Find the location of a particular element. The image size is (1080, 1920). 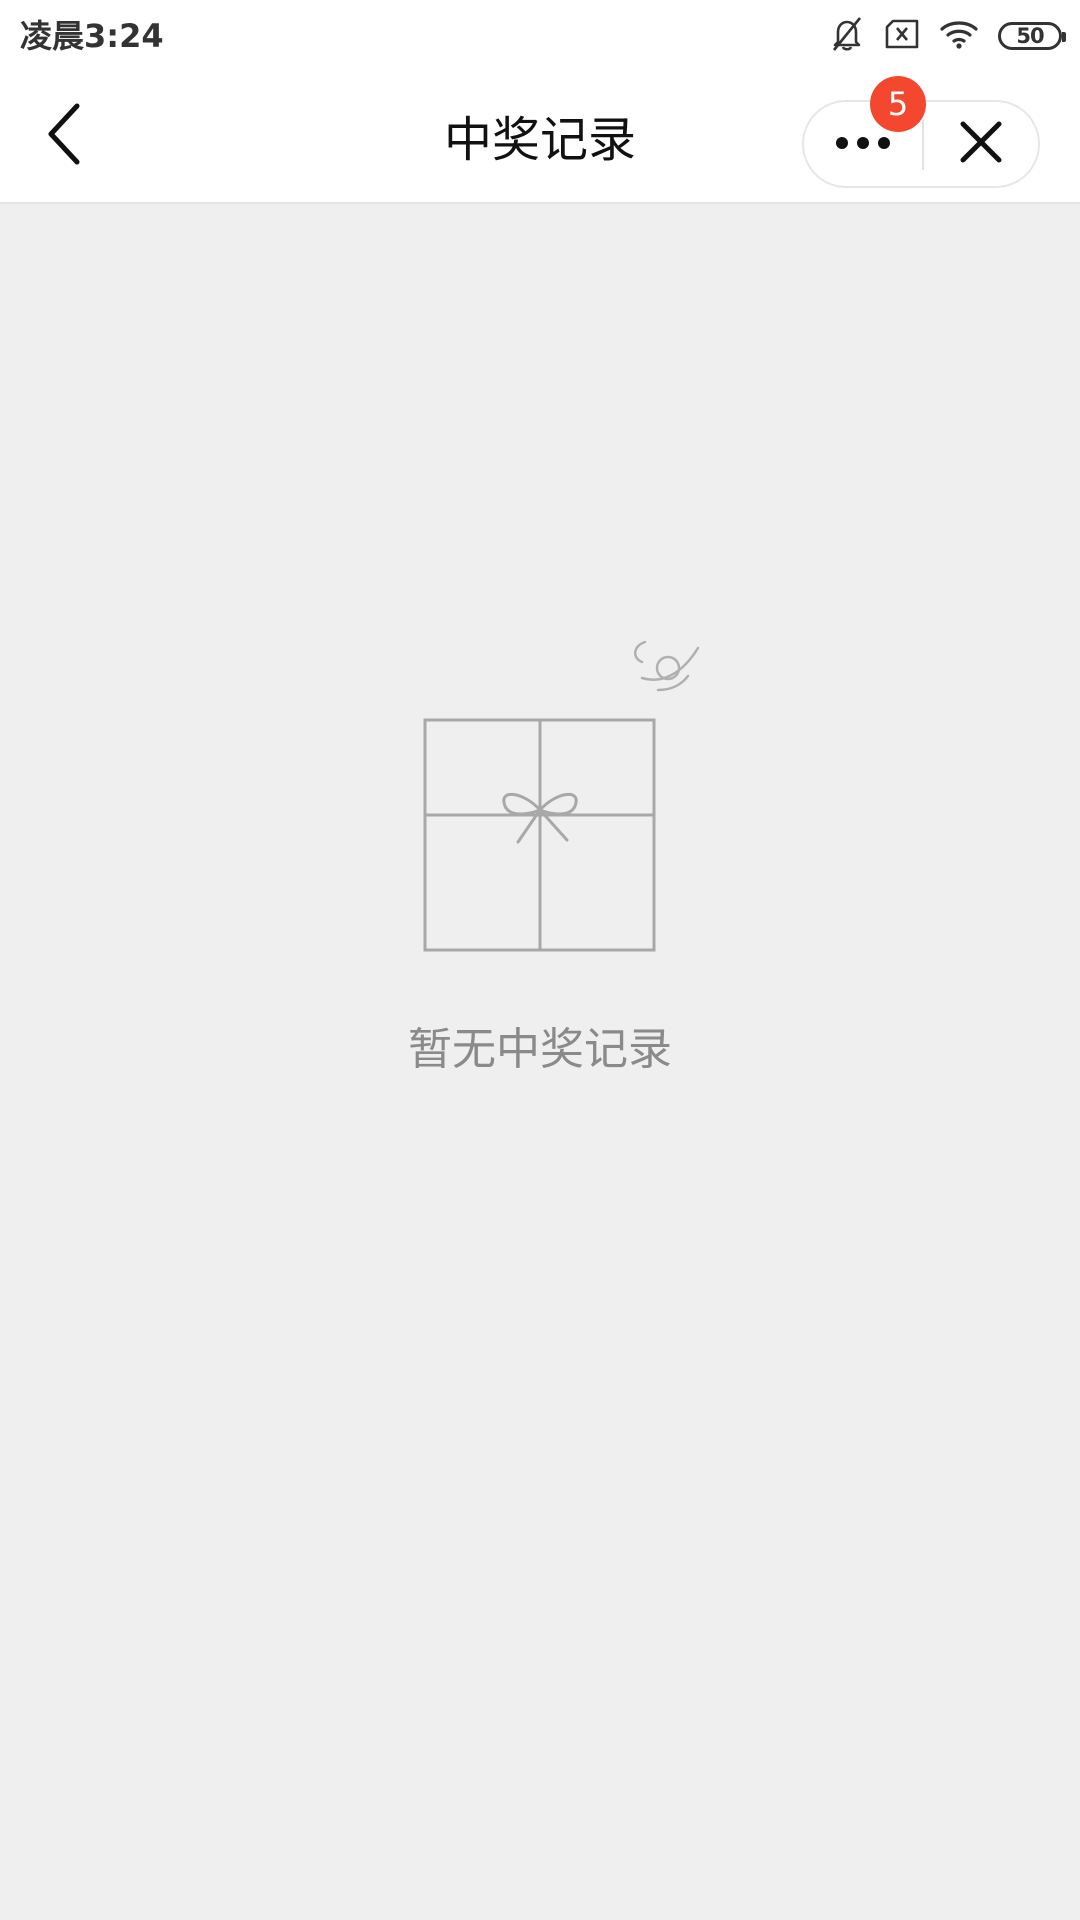

bell-off-icon is located at coordinates (847, 36).